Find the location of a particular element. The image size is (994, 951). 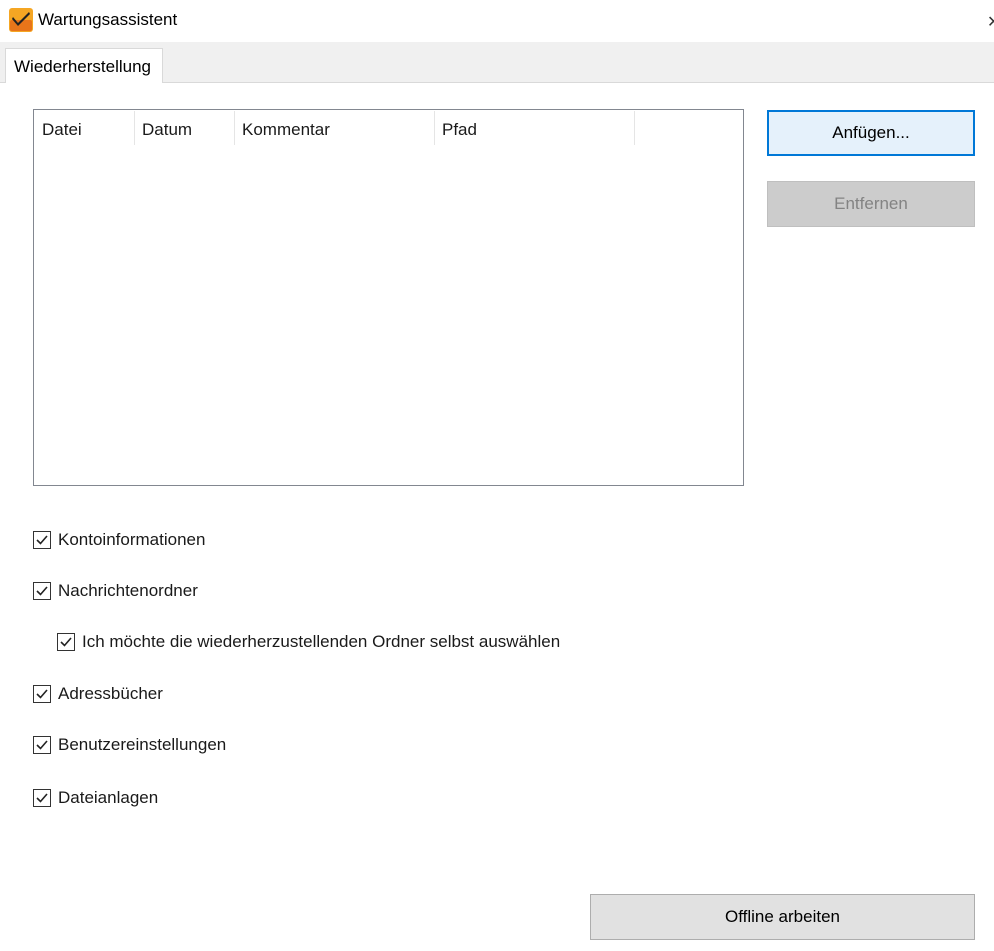

tab-wiederherstellung: Wiederherstellung is located at coordinates (84, 65).